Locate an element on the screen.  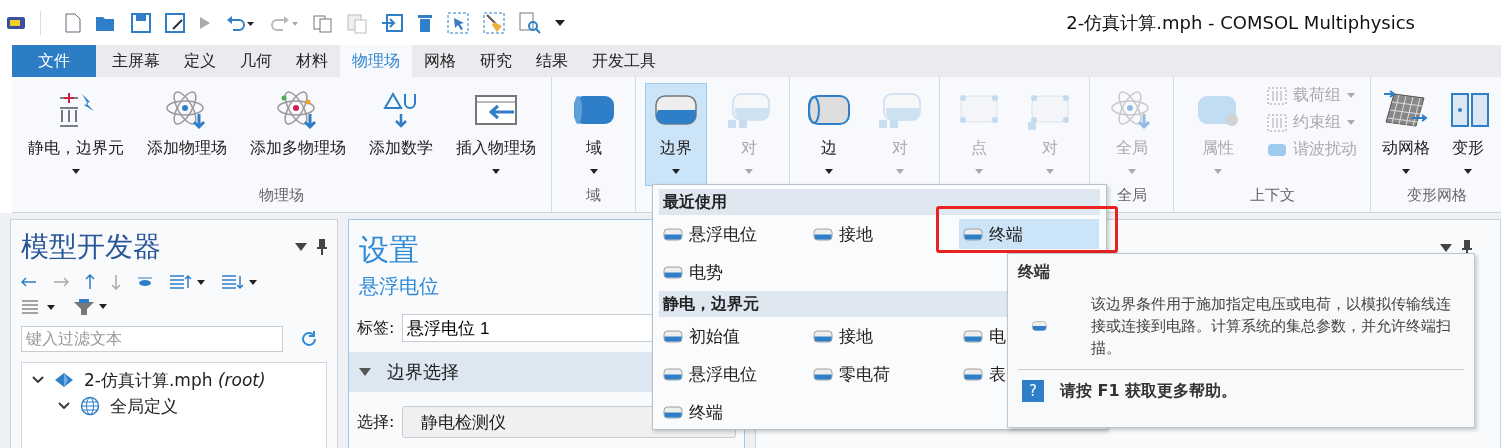
group-label: 物理场 is located at coordinates (281, 196).